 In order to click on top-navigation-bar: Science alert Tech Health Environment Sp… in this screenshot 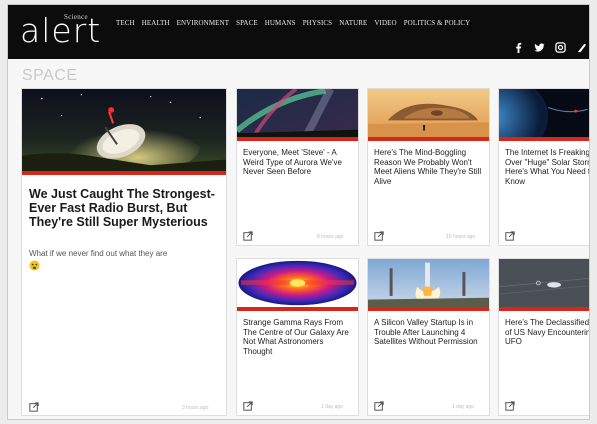, I will do `click(298, 32)`.